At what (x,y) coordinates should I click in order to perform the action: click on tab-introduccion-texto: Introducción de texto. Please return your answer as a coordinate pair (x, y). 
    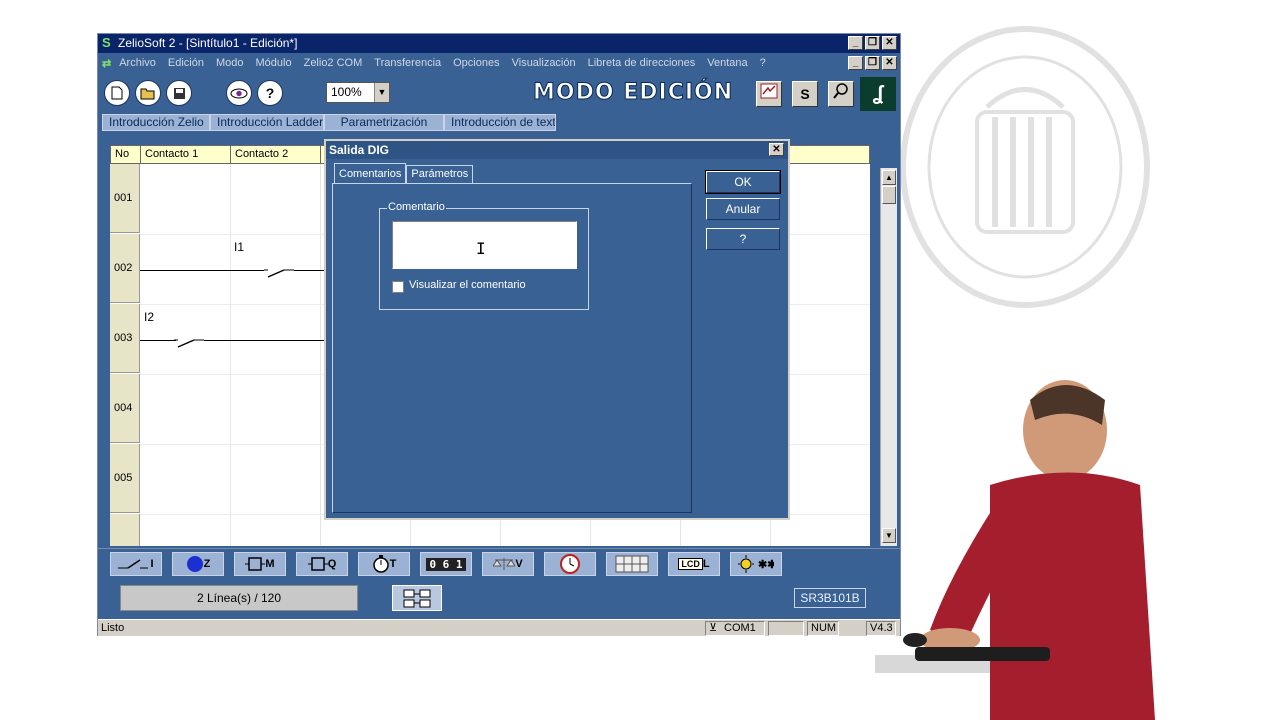
    Looking at the image, I should click on (500, 122).